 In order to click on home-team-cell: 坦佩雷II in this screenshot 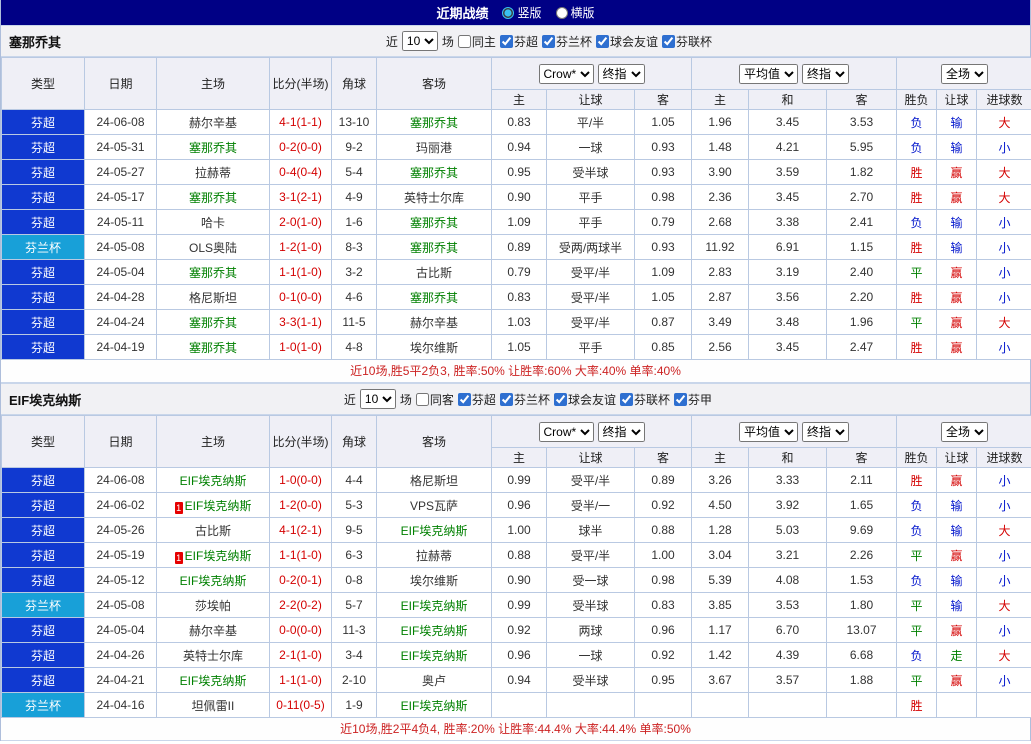, I will do `click(213, 705)`.